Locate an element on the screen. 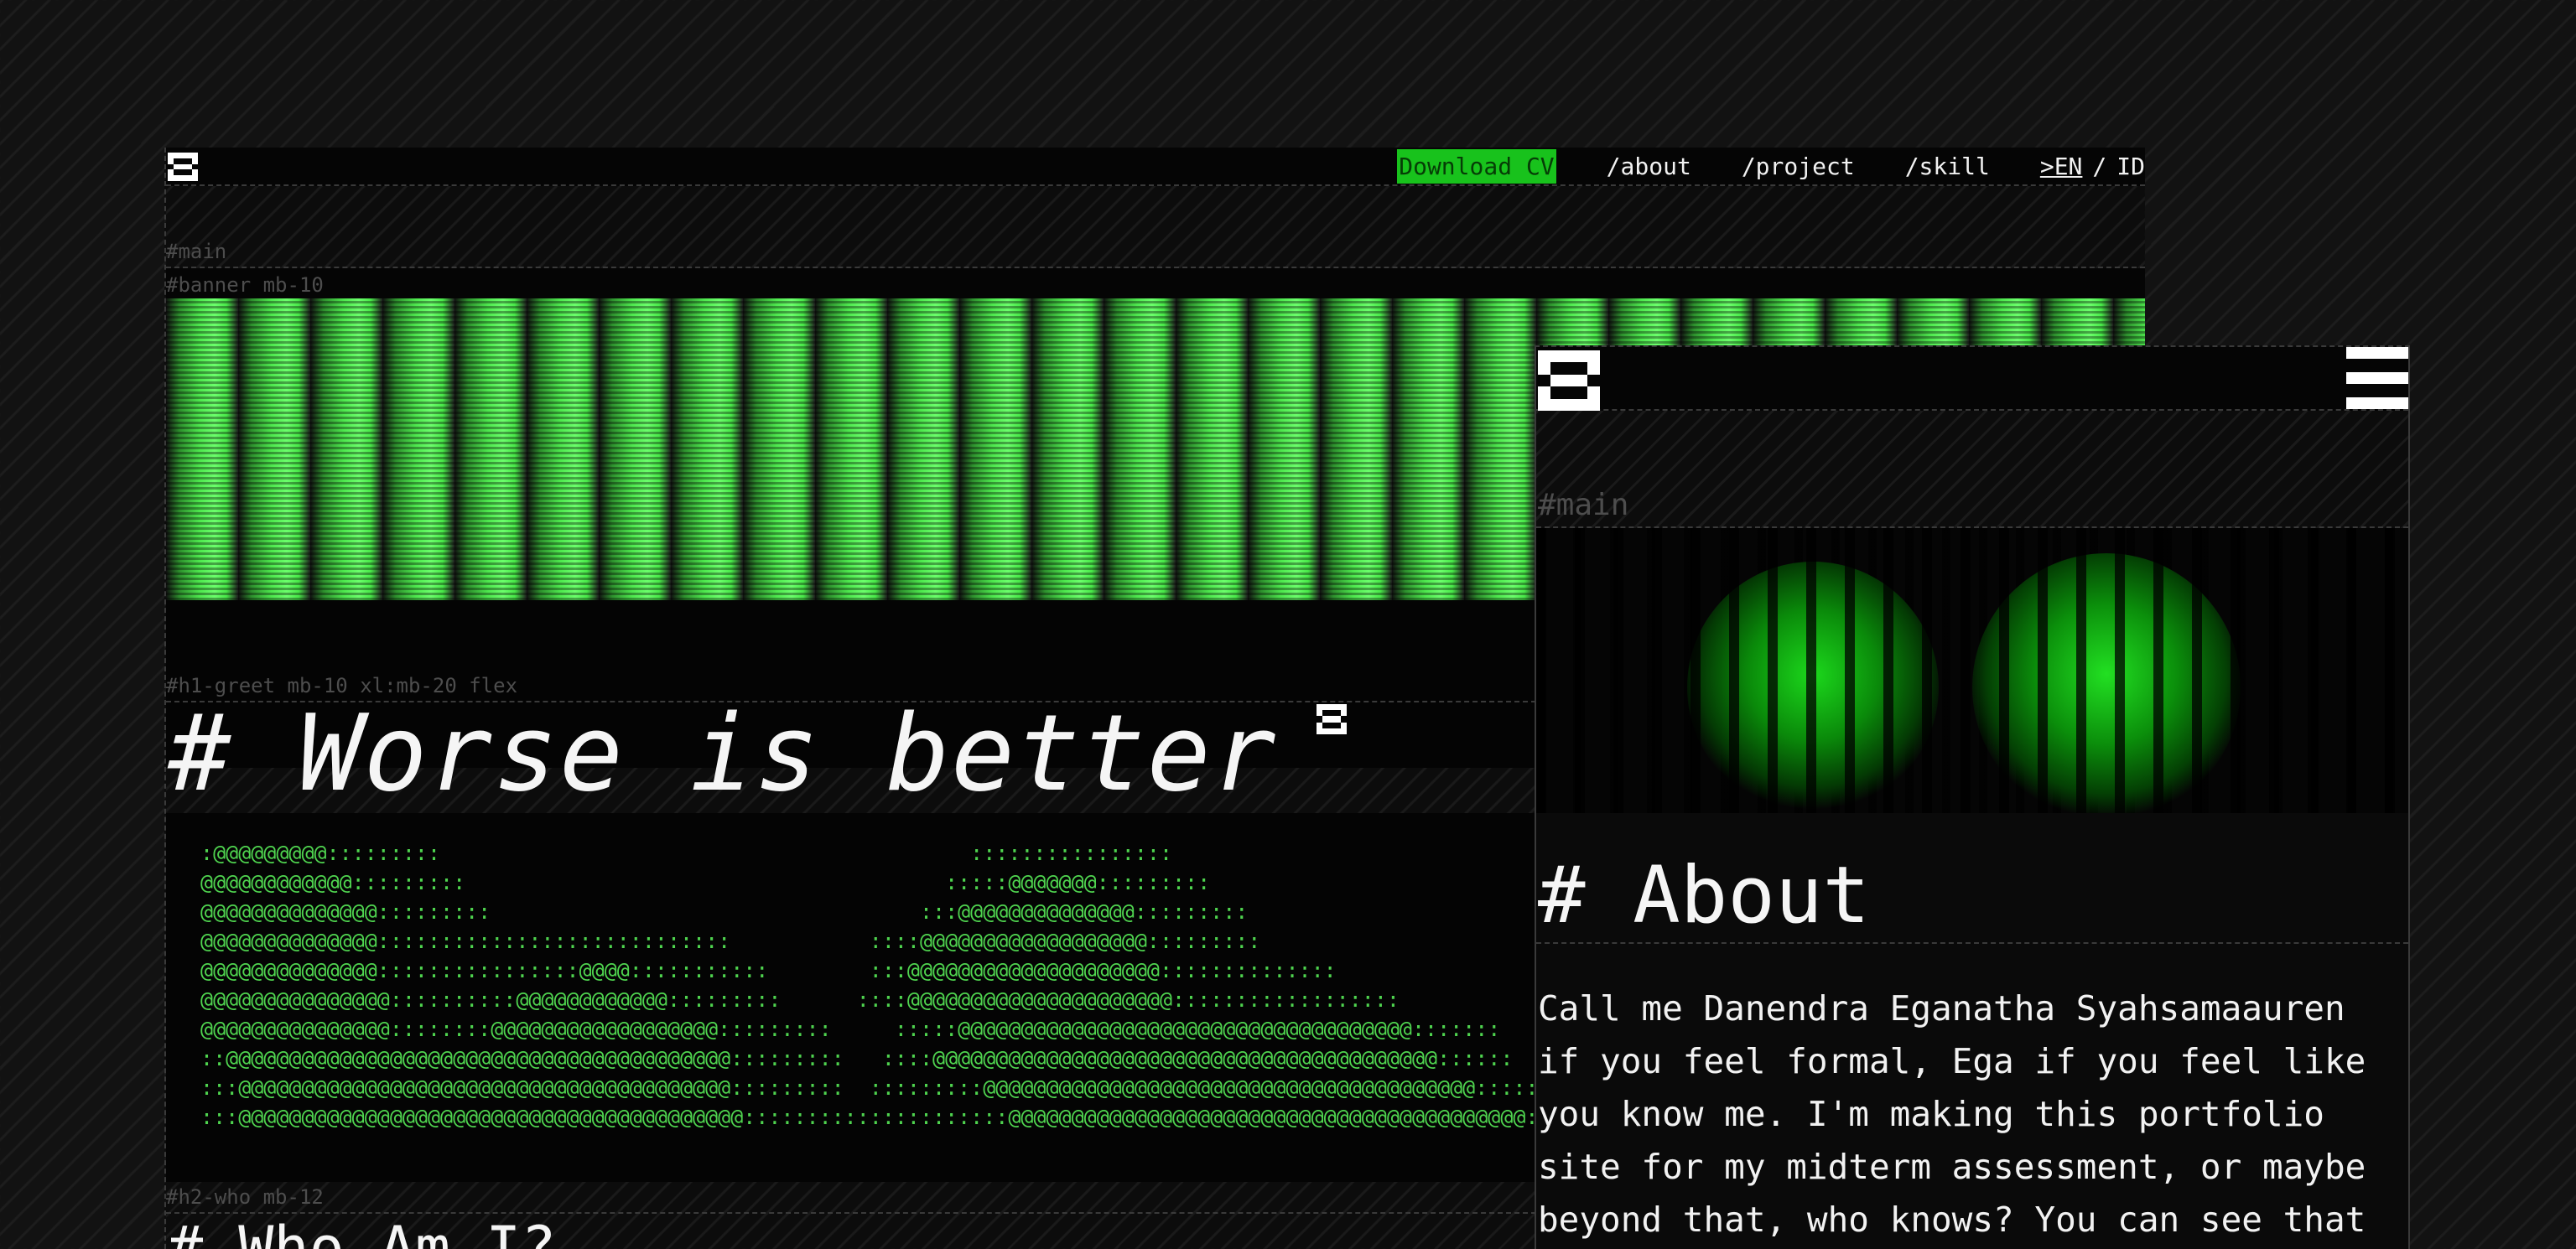  lang-id-link: ID is located at coordinates (2130, 166).